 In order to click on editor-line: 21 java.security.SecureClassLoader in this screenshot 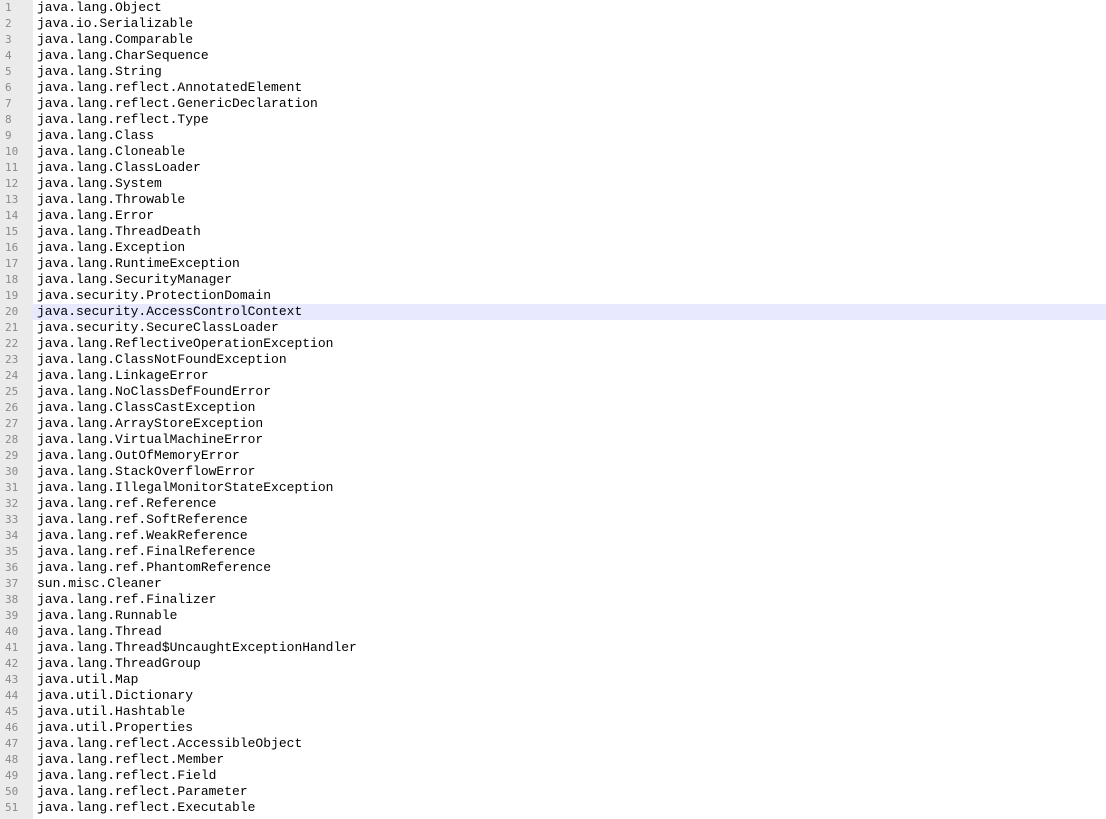, I will do `click(553, 328)`.